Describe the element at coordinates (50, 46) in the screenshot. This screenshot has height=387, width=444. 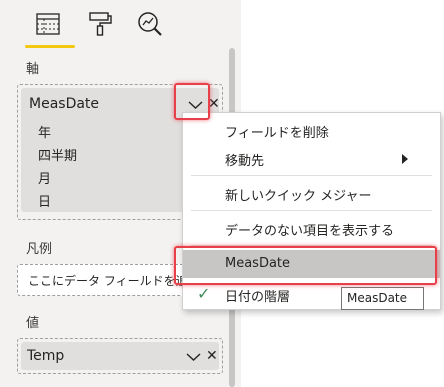
I see `active-tab-indicator` at that location.